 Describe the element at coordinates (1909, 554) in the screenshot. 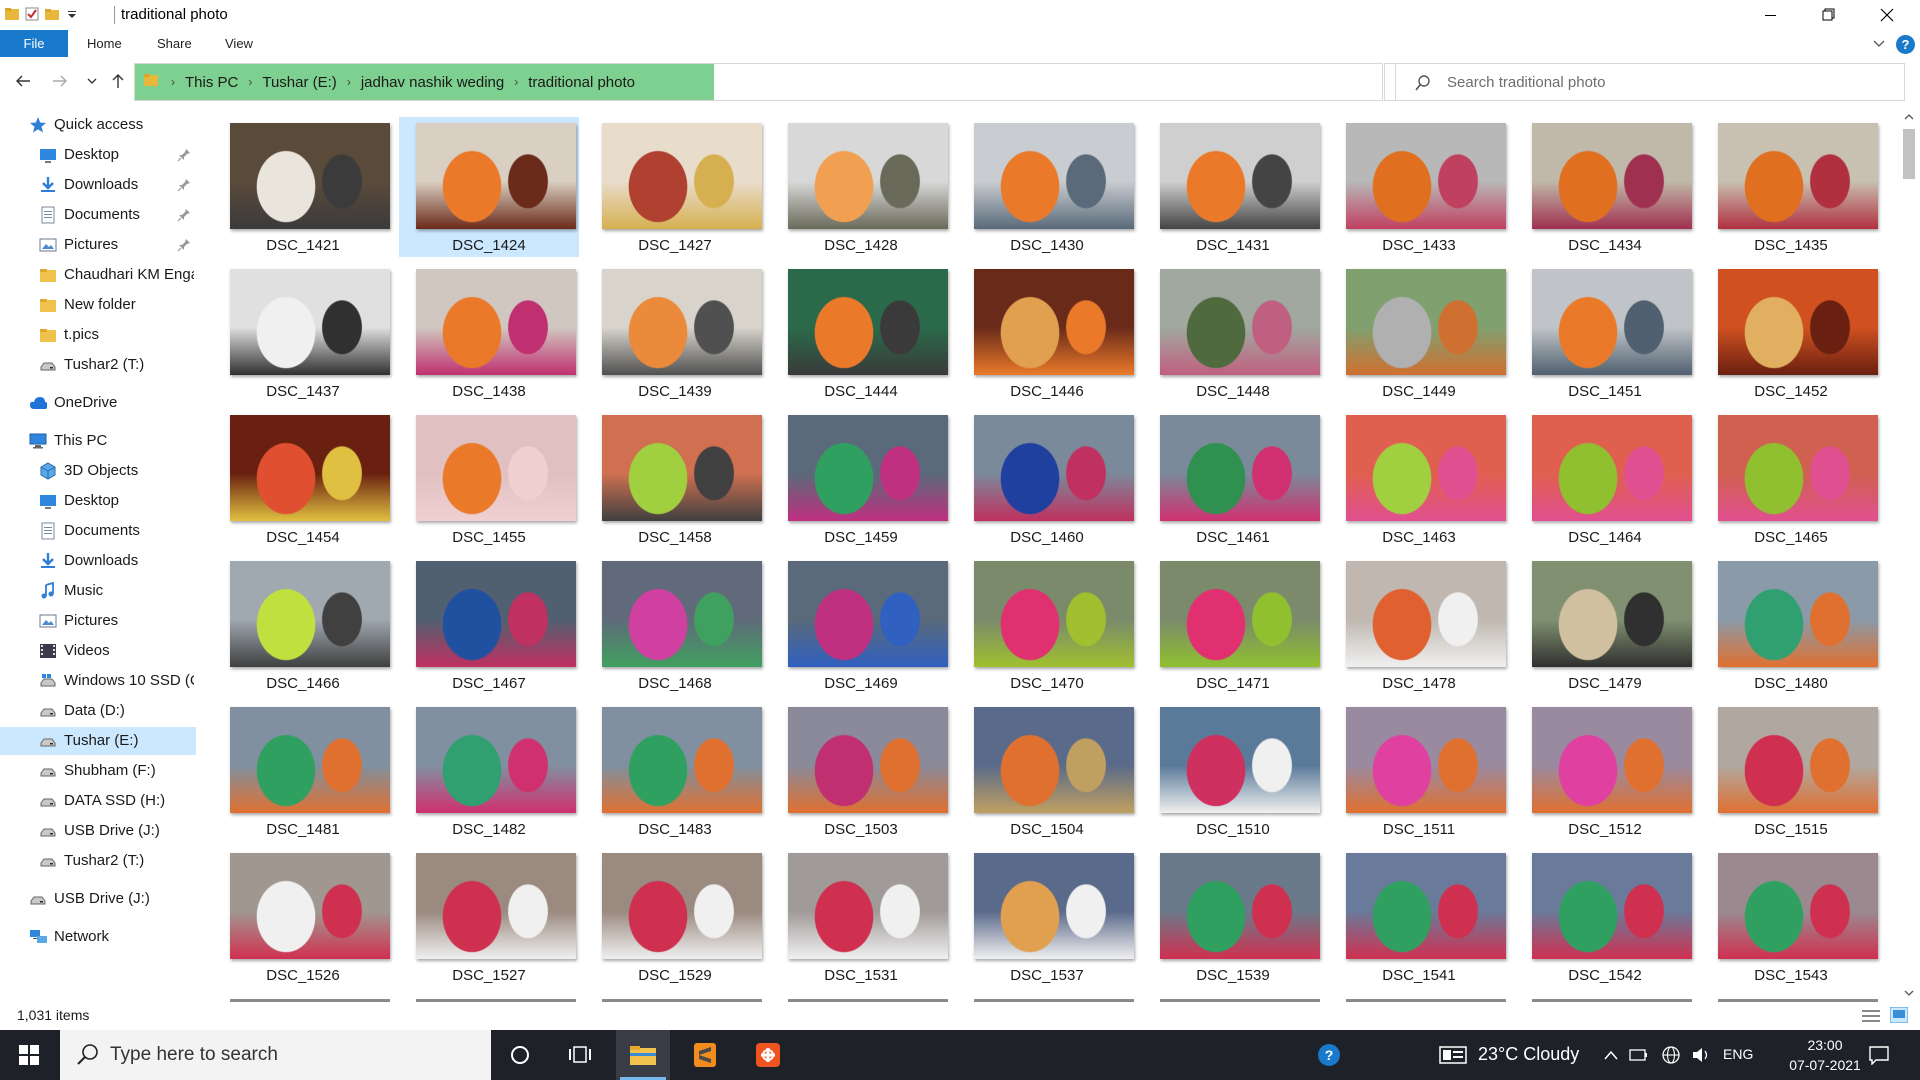

I see `vertical-scrollbar` at that location.